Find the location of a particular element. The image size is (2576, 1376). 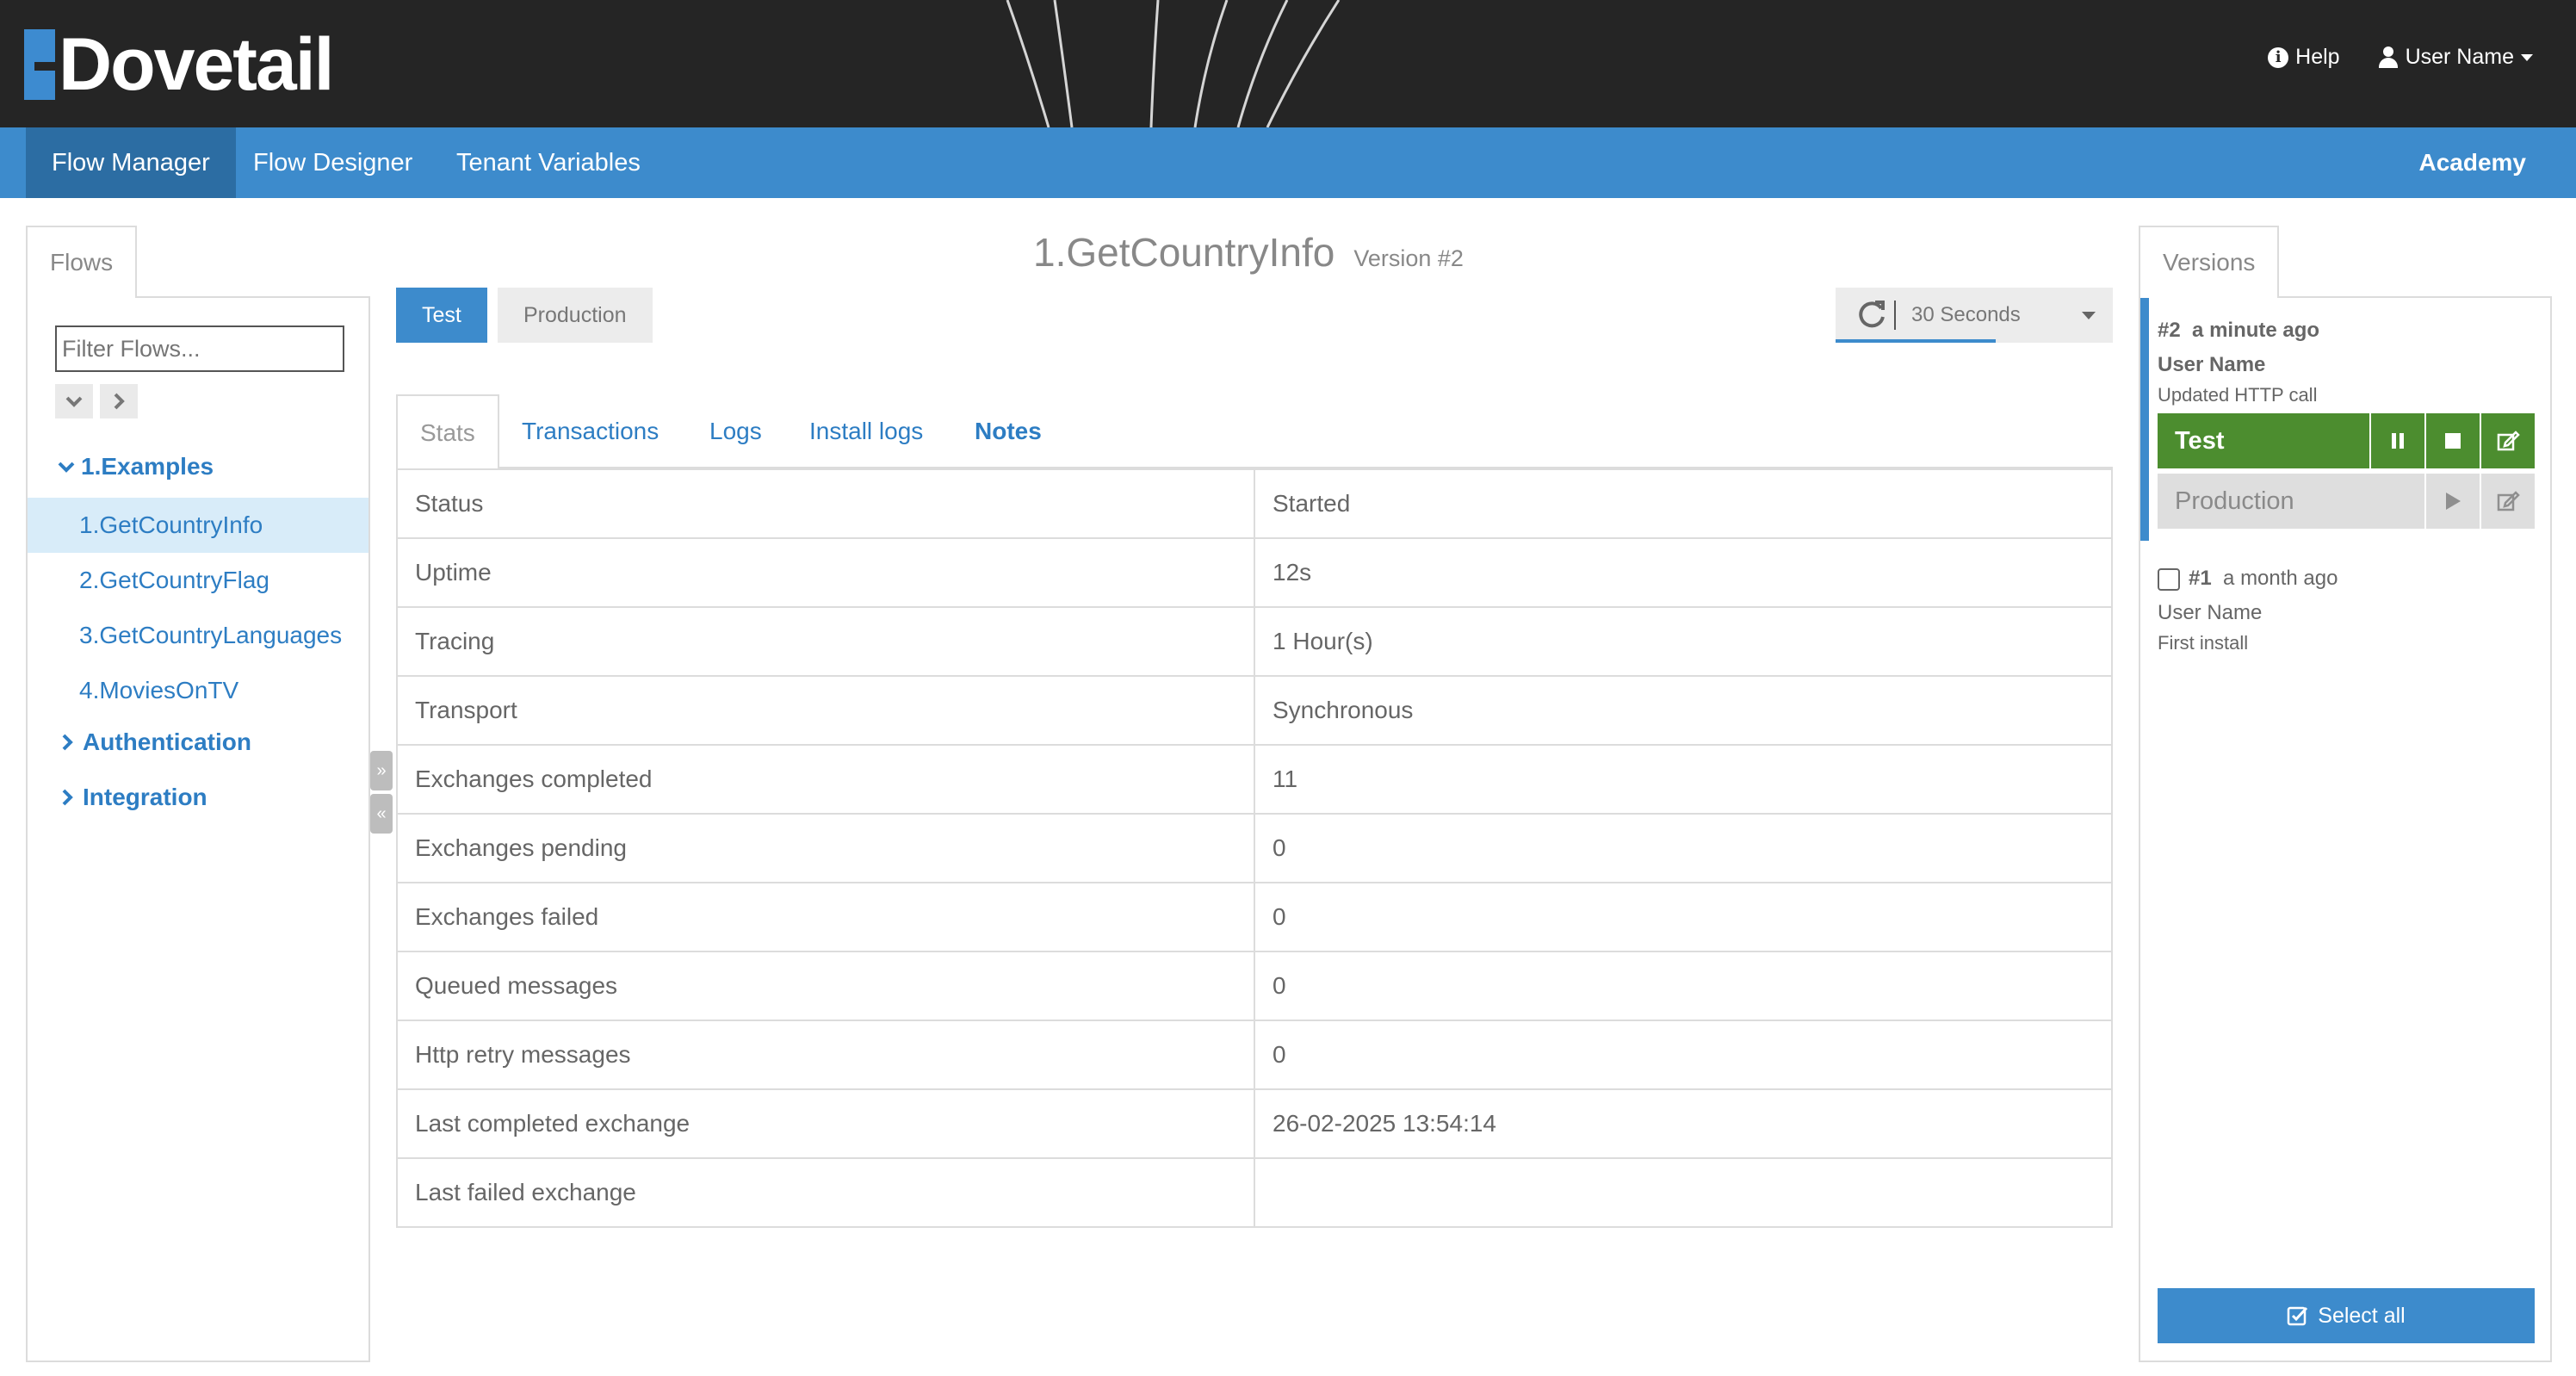

refresh-separator is located at coordinates (1895, 315).